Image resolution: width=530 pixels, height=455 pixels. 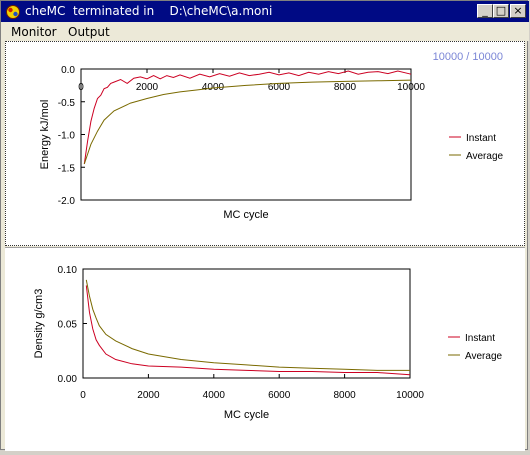 What do you see at coordinates (248, 330) in the screenshot?
I see `series-line-instant` at bounding box center [248, 330].